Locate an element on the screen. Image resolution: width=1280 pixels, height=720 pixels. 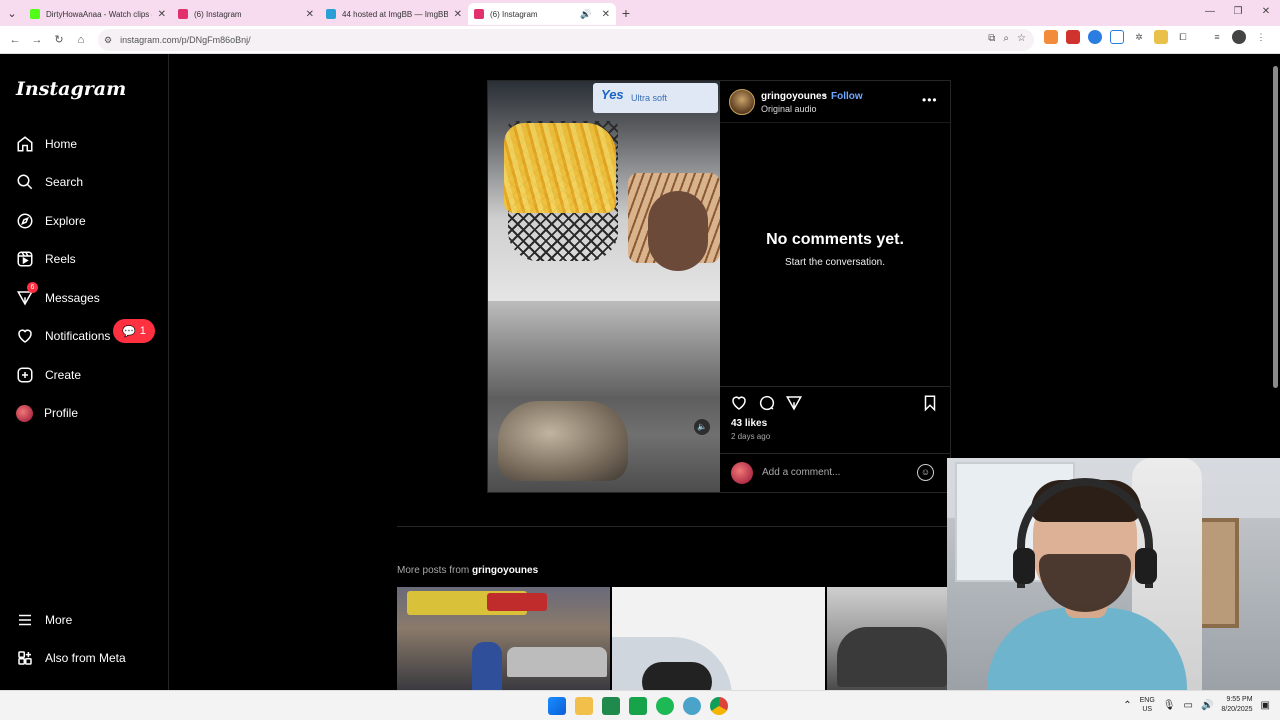
bookmark-icon is located at coordinates (930, 403).